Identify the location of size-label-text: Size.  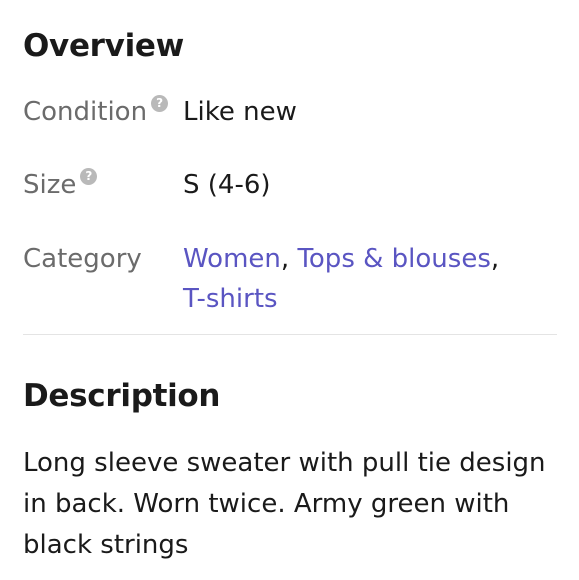
(50, 185).